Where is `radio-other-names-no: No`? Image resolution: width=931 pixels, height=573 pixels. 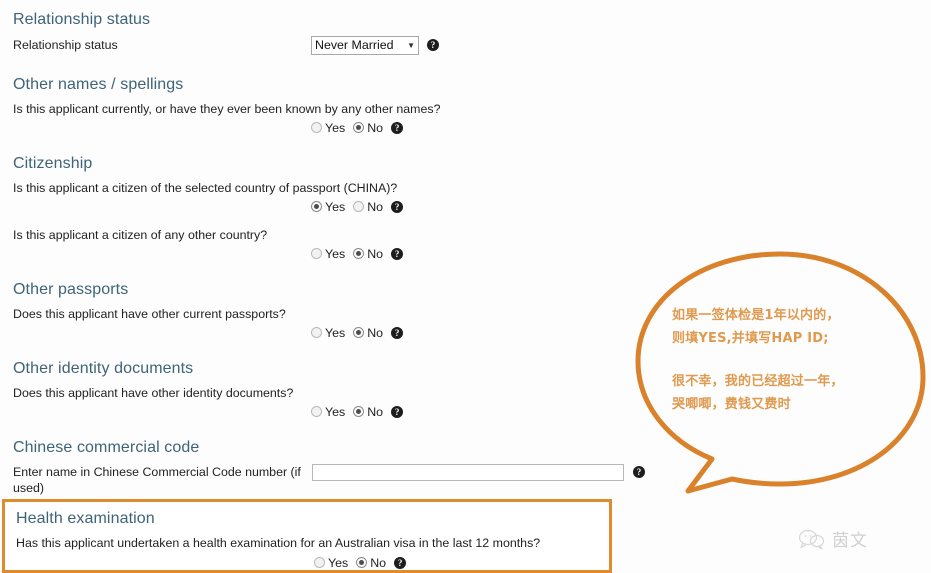
radio-other-names-no: No is located at coordinates (368, 128).